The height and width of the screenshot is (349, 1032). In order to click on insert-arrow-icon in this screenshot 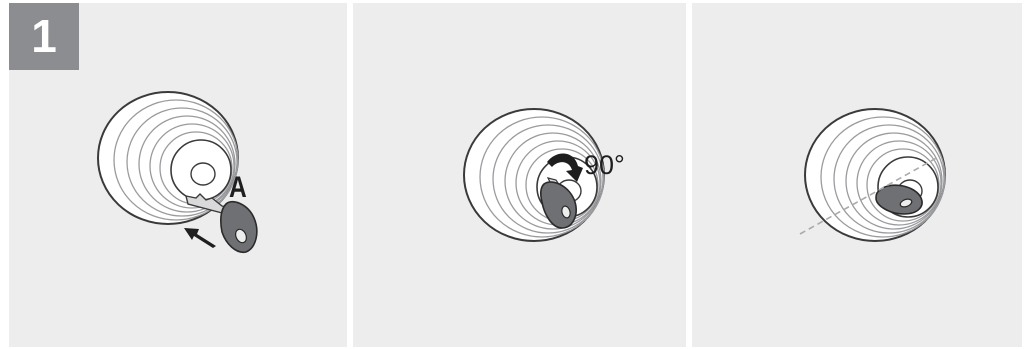, I will do `click(200, 238)`.